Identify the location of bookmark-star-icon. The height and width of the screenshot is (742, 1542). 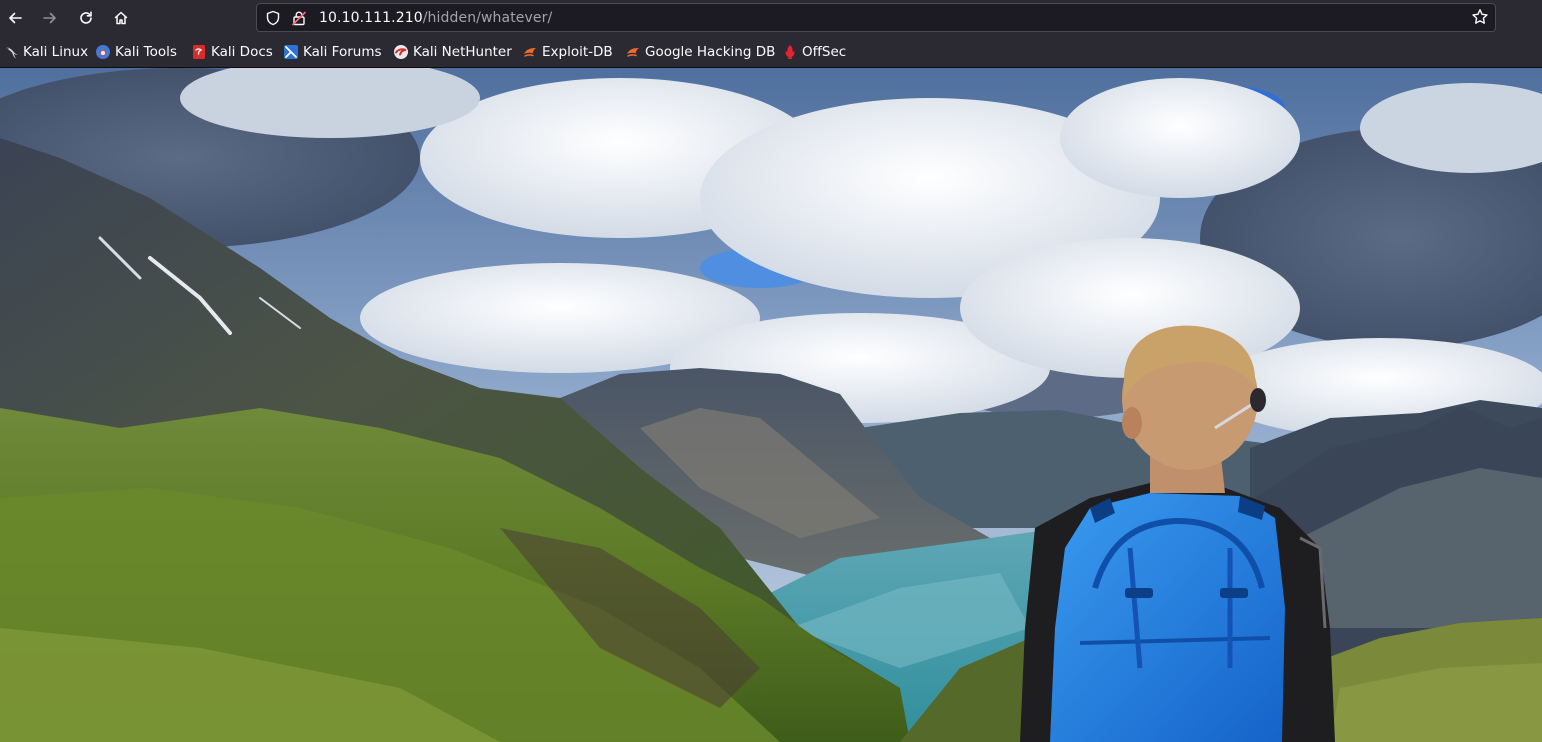
(1480, 17).